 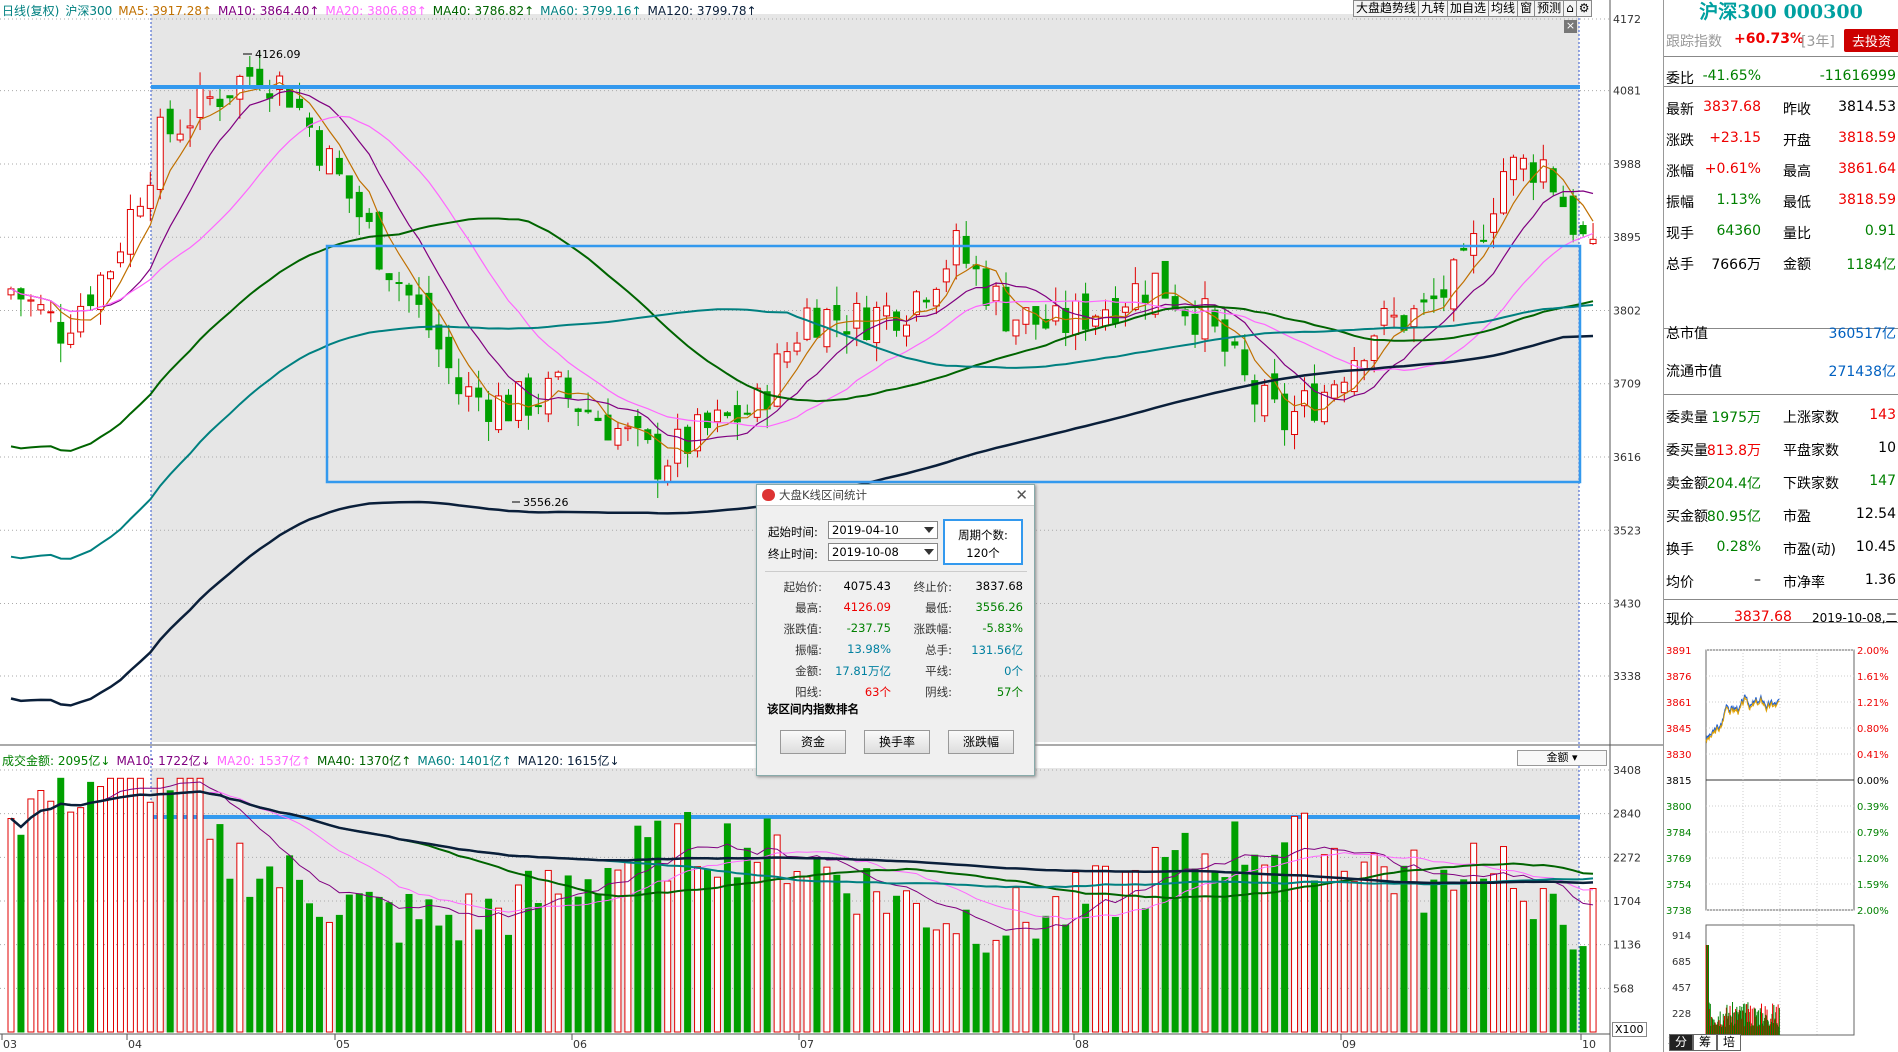 I want to click on nine-turn-button: 九转, so click(x=1433, y=8).